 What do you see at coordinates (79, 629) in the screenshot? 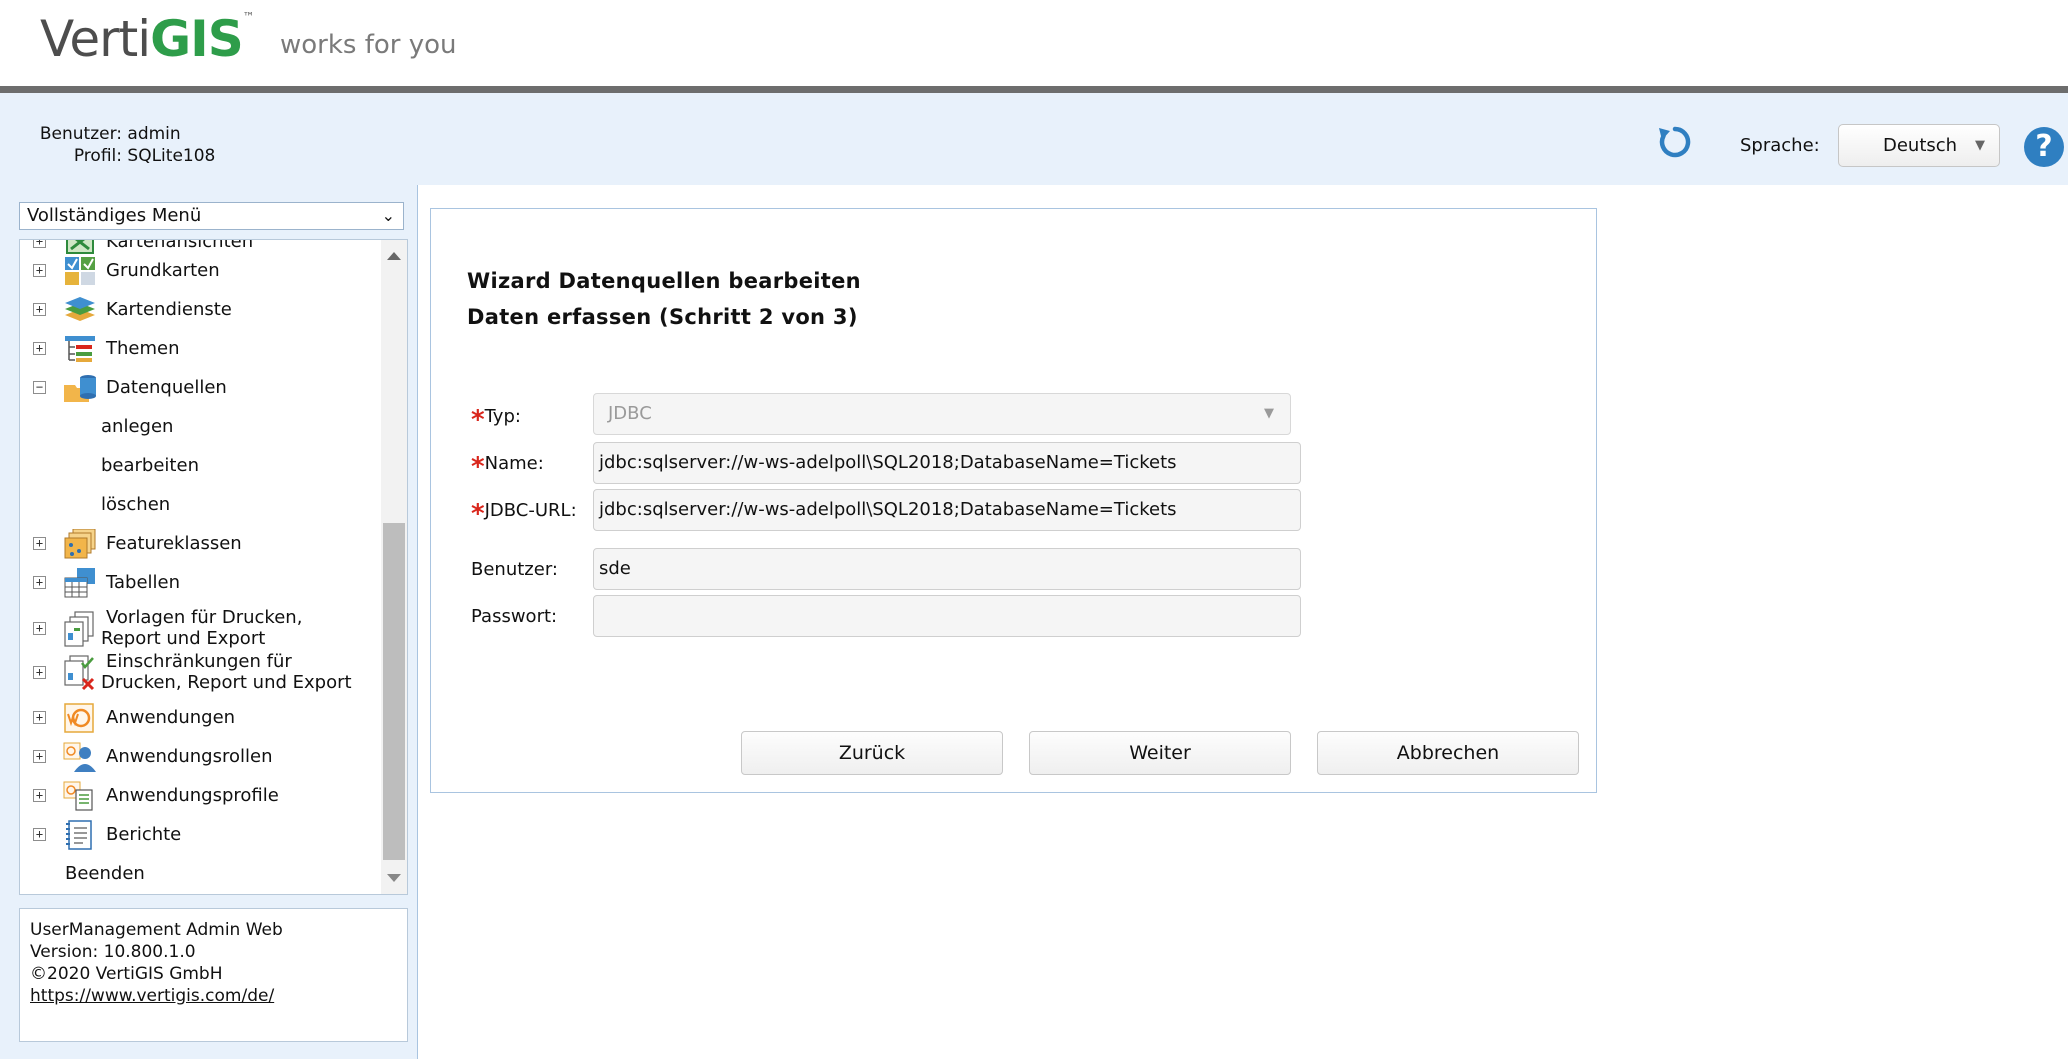
I see `print-templates-icon` at bounding box center [79, 629].